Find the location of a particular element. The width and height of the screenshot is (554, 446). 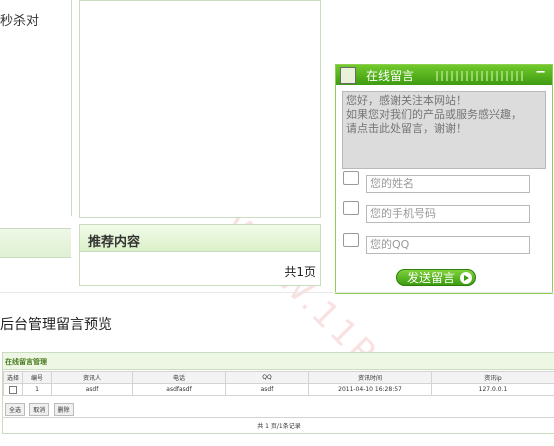

left-header-bar is located at coordinates (35, 243).